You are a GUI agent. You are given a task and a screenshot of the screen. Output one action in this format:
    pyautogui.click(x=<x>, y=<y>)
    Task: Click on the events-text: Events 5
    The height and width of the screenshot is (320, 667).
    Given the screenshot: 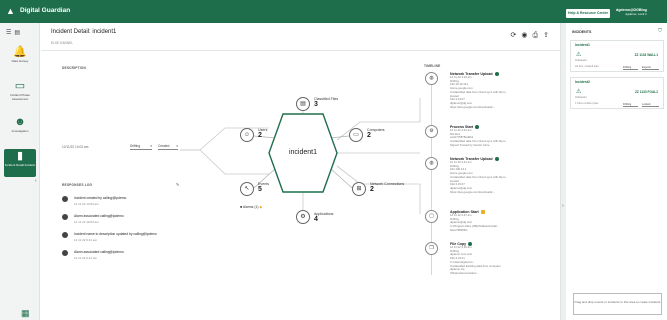 What is the action you would take?
    pyautogui.click(x=263, y=188)
    